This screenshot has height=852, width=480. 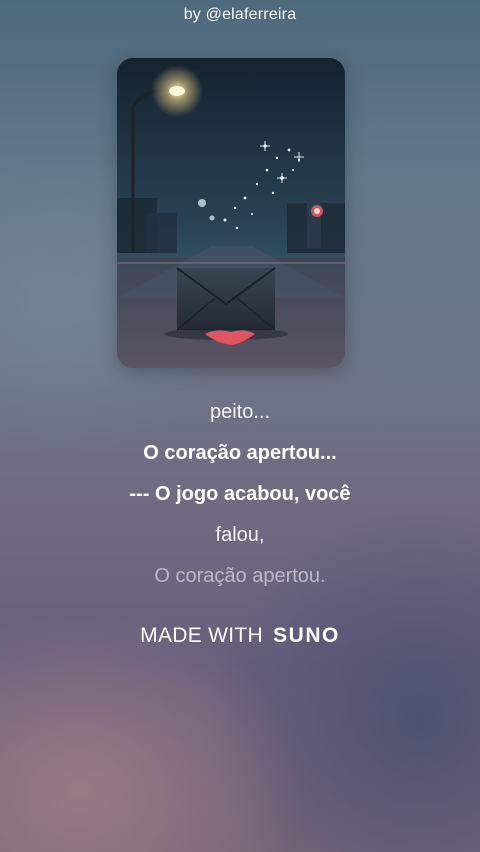 What do you see at coordinates (240, 535) in the screenshot?
I see `lyric-line: falou,` at bounding box center [240, 535].